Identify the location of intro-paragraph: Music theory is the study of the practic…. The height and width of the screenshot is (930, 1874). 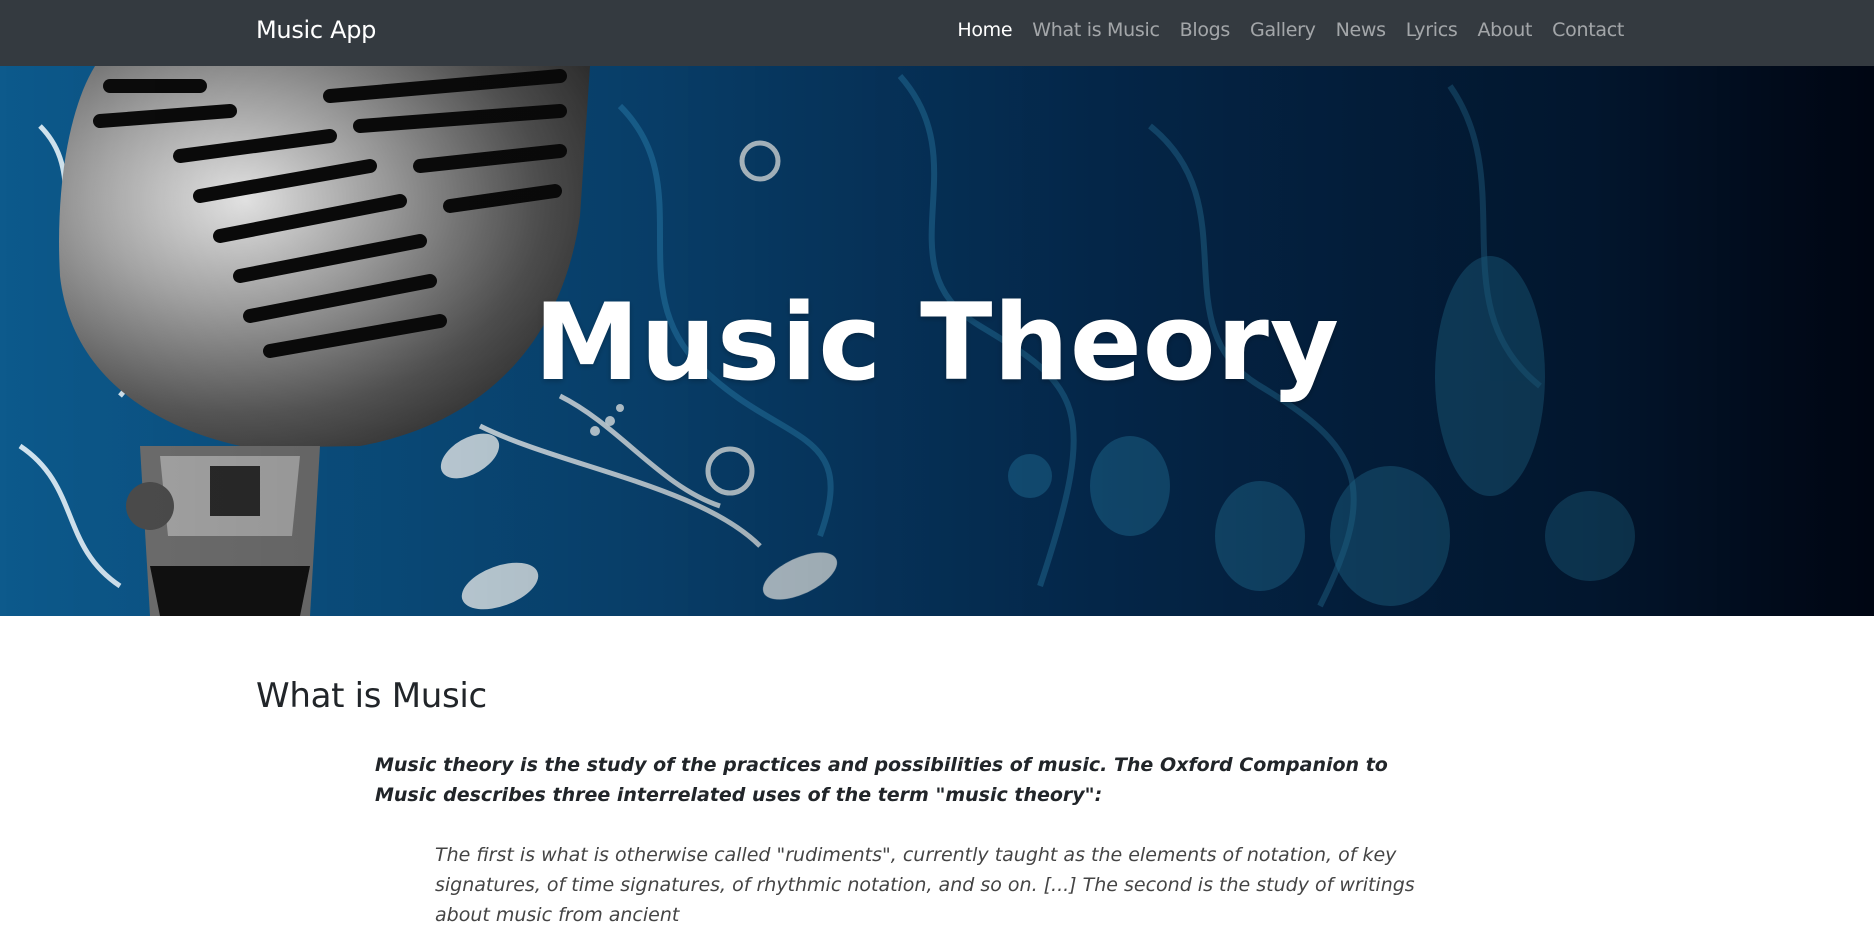
(881, 780).